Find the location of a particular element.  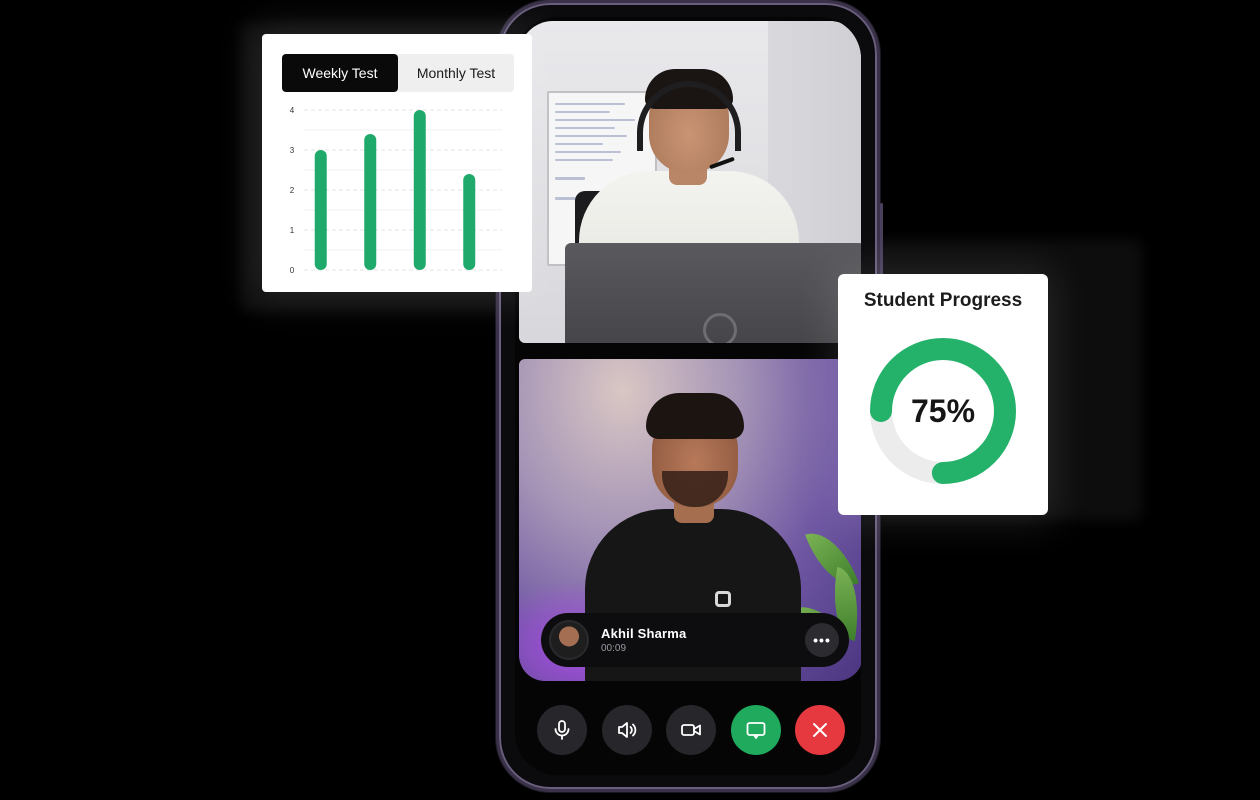

call-duration: 00:09 is located at coordinates (614, 648).